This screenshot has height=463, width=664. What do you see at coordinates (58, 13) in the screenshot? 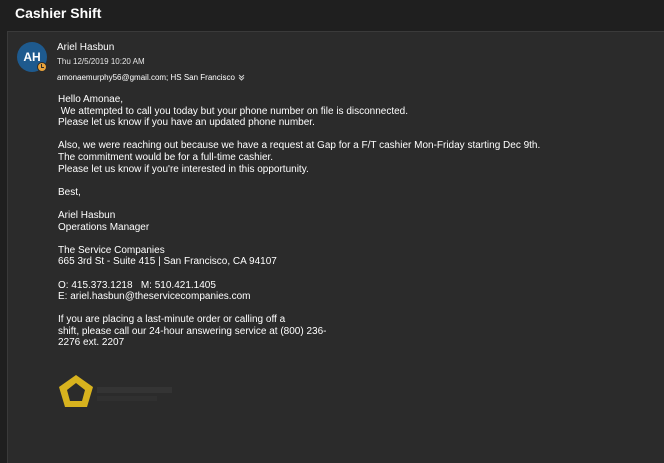
I see `message-subject: Cashier Shift` at bounding box center [58, 13].